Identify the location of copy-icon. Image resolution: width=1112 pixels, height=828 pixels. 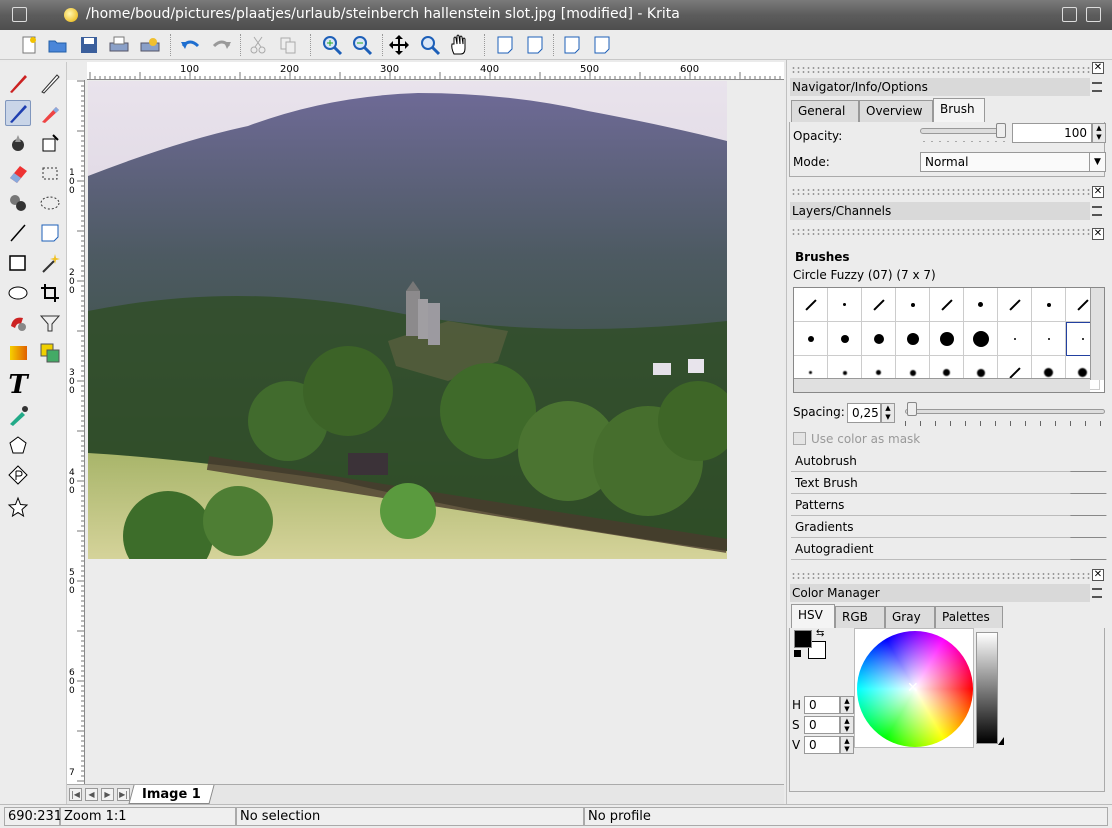
(288, 45).